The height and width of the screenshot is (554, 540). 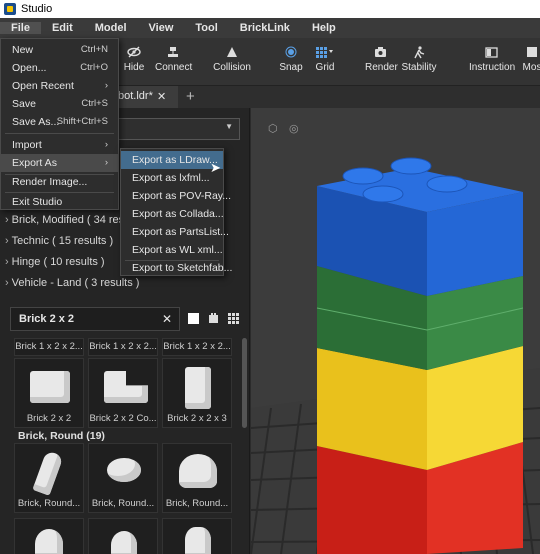 I want to click on instruction-button: Instruction, so click(x=492, y=59).